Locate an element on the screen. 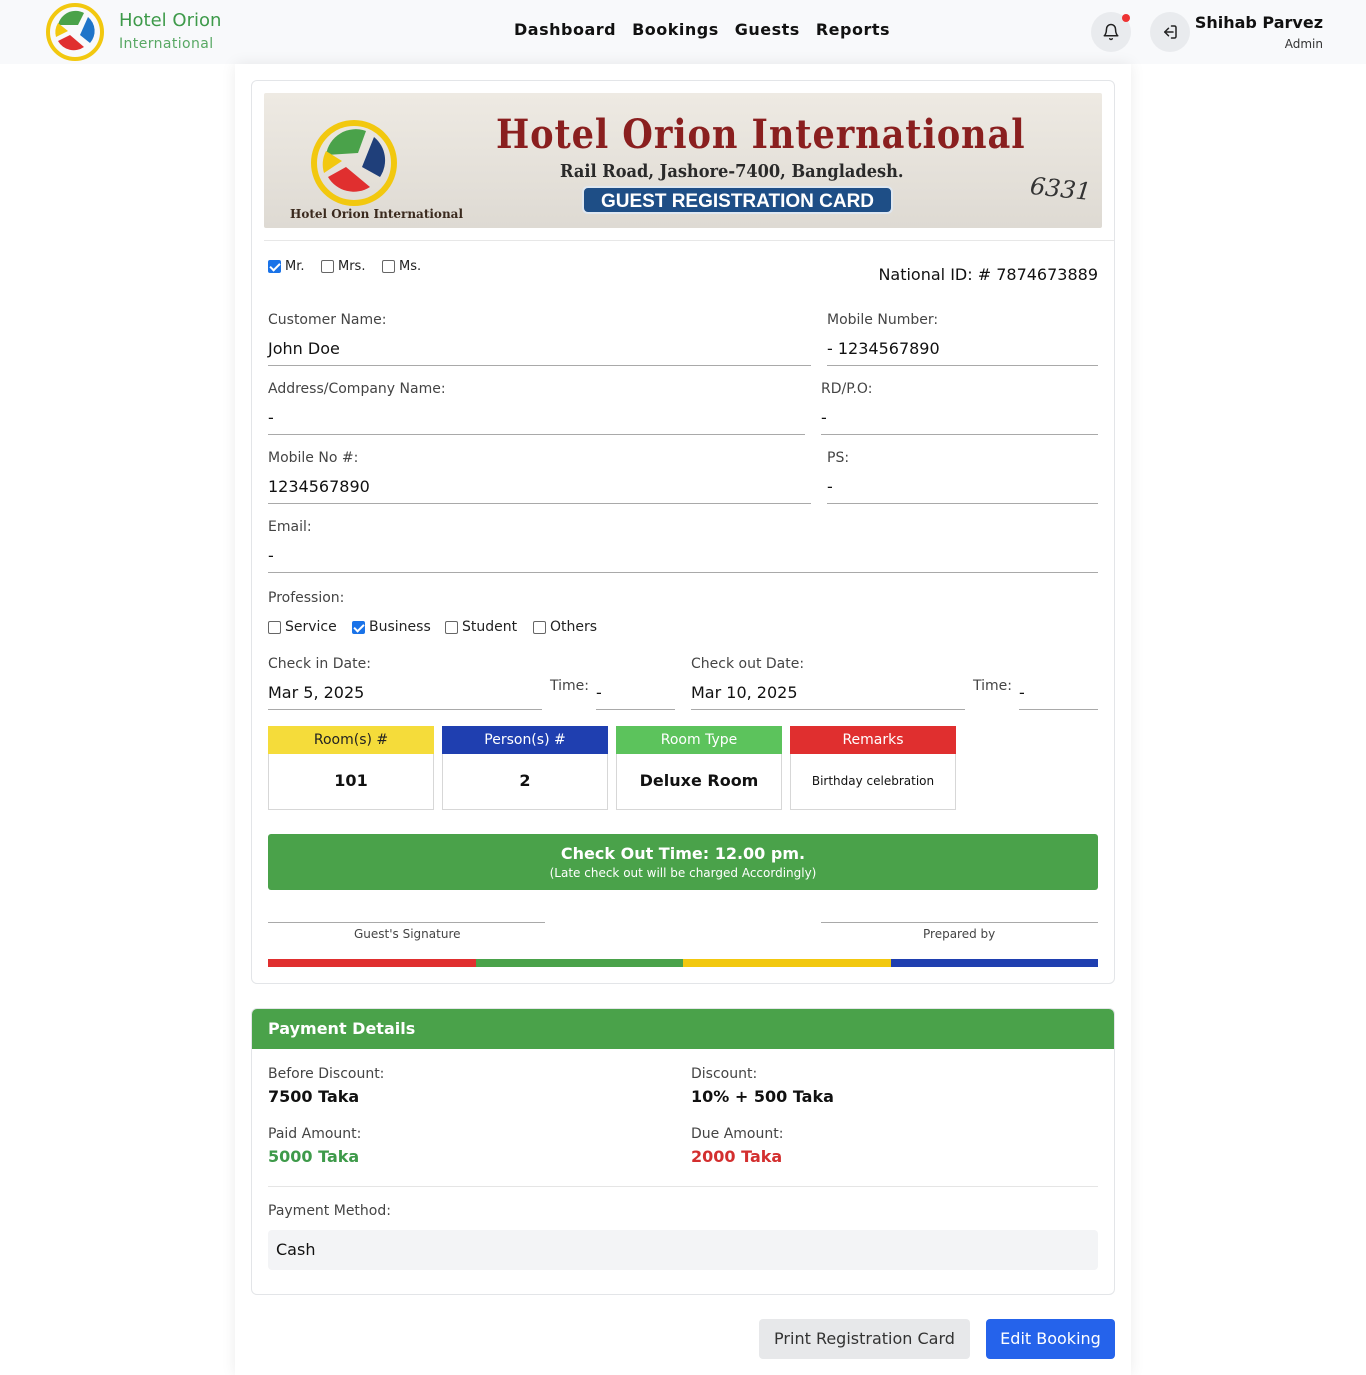 This screenshot has height=1375, width=1366. email-line is located at coordinates (683, 572).